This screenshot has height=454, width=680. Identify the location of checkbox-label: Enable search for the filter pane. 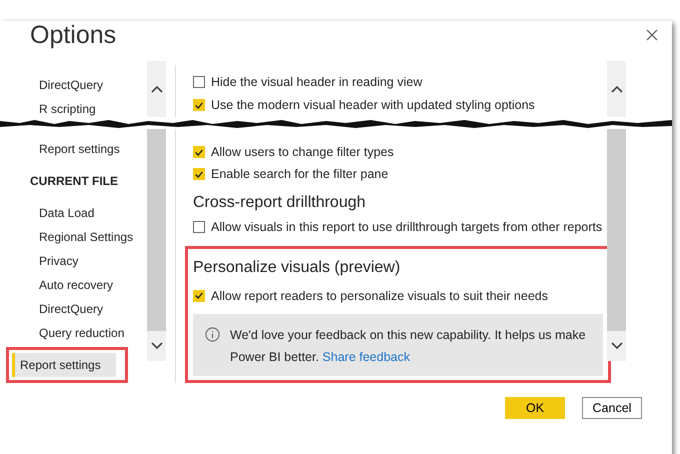
(299, 174).